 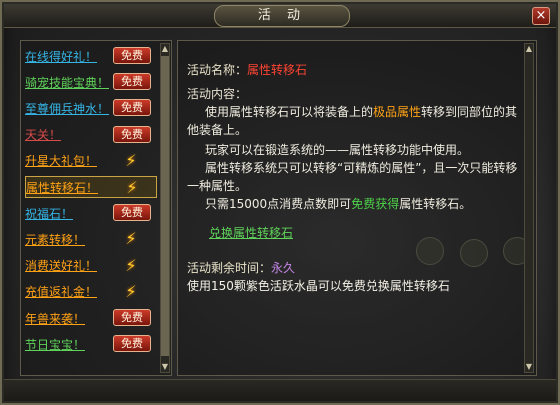 What do you see at coordinates (529, 208) in the screenshot?
I see `detail-scrollbar: ▲ ▼` at bounding box center [529, 208].